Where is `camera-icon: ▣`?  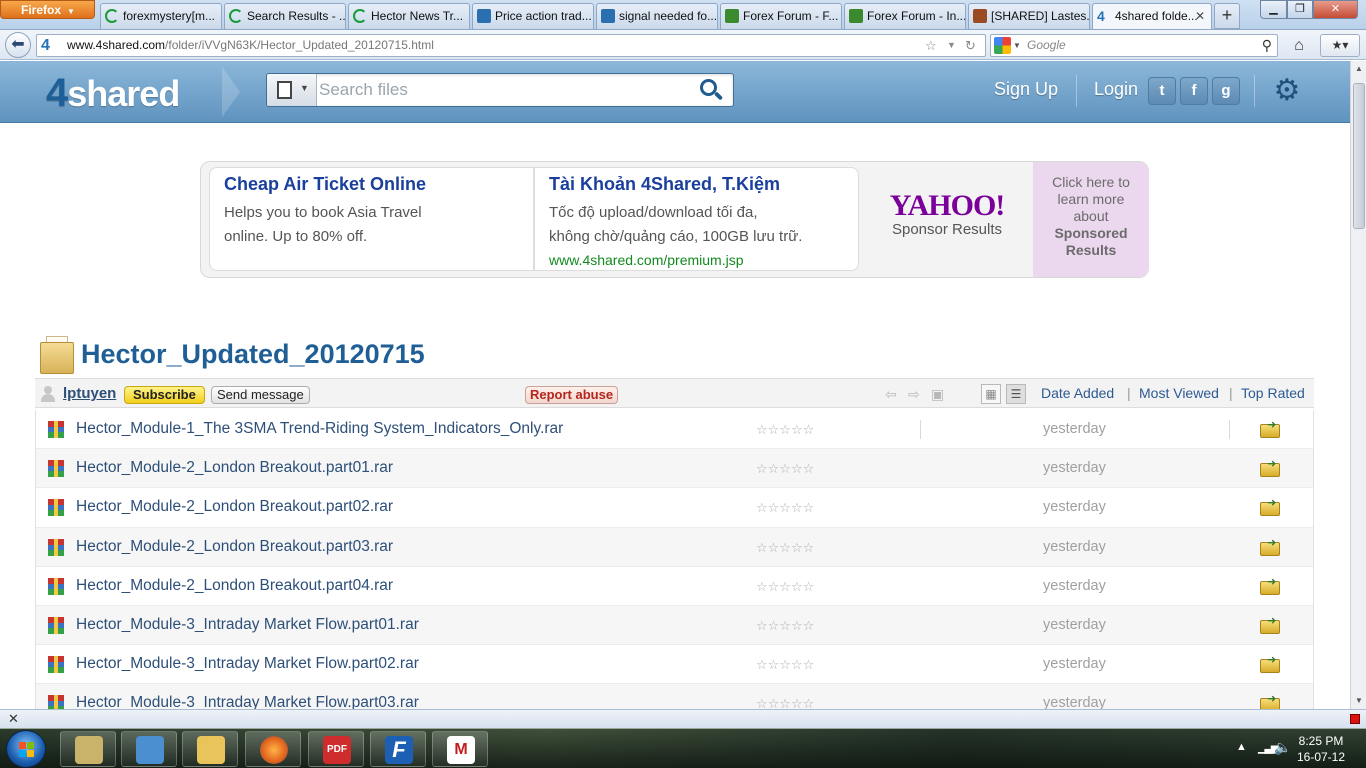 camera-icon: ▣ is located at coordinates (937, 394).